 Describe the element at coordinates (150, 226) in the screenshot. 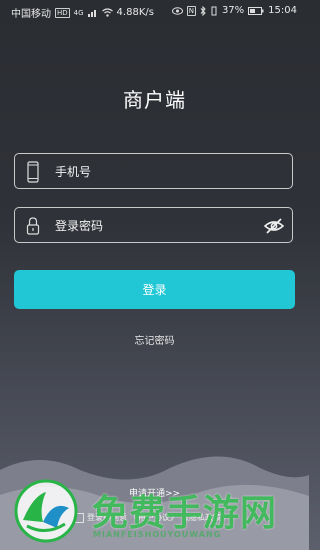

I see `password-input` at that location.